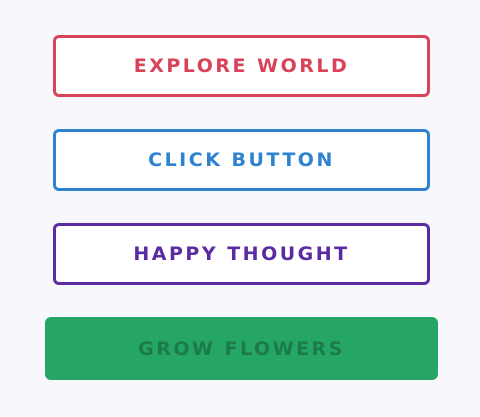 Image resolution: width=480 pixels, height=417 pixels. What do you see at coordinates (241, 254) in the screenshot?
I see `happy-thought-button: HAPPY THOUGHT` at bounding box center [241, 254].